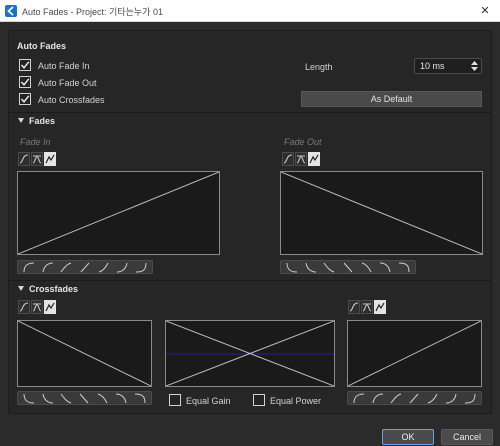  I want to click on fade-out-label: Fade Out, so click(303, 142).